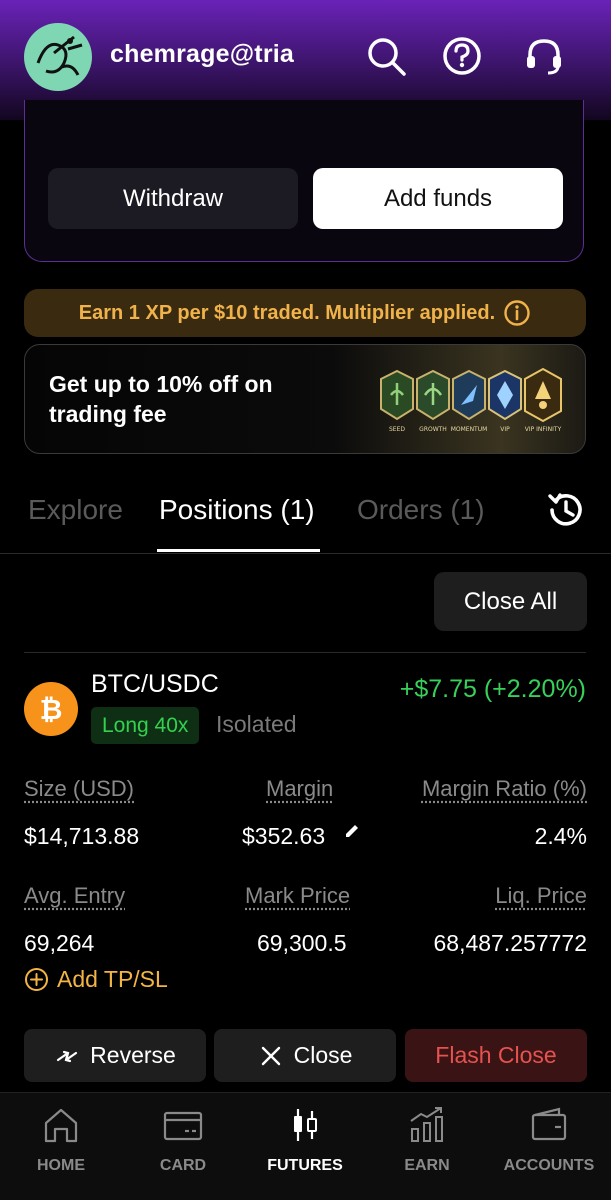 The height and width of the screenshot is (1200, 611). I want to click on card-icon, so click(183, 1125).